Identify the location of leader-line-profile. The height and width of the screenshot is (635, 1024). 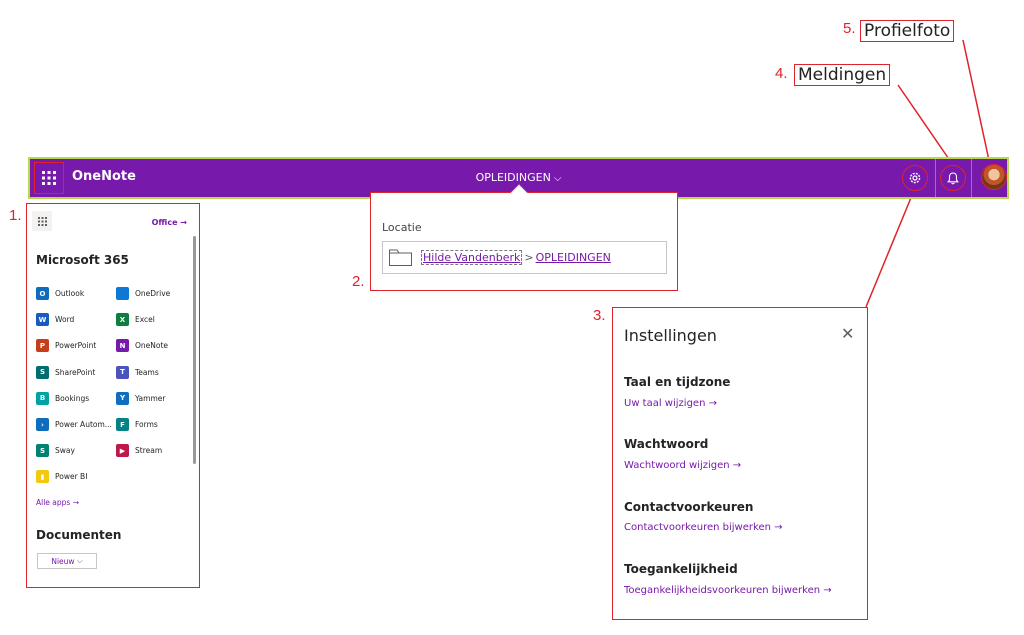
(976, 102).